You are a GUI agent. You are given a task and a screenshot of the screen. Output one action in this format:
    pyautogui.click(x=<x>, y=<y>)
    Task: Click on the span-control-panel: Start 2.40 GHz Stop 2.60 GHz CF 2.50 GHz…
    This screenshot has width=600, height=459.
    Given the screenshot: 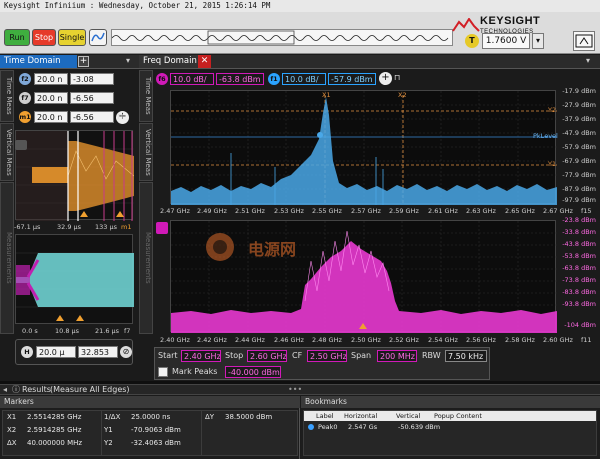 What is the action you would take?
    pyautogui.click(x=322, y=363)
    